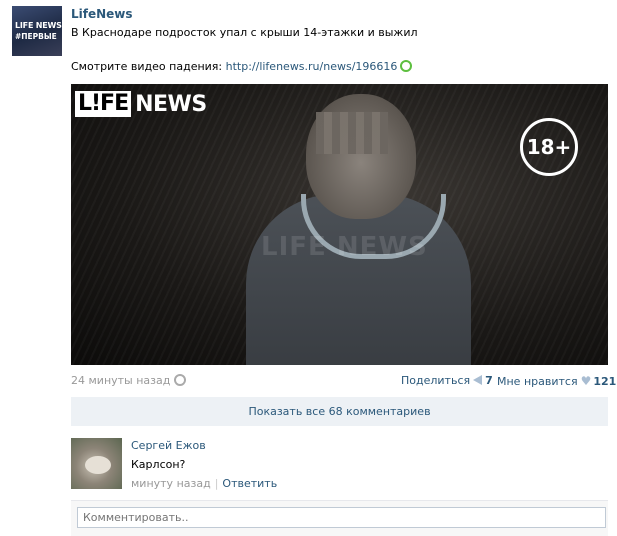  What do you see at coordinates (556, 381) in the screenshot?
I see `like-button: Мне нравится ♥ 121` at bounding box center [556, 381].